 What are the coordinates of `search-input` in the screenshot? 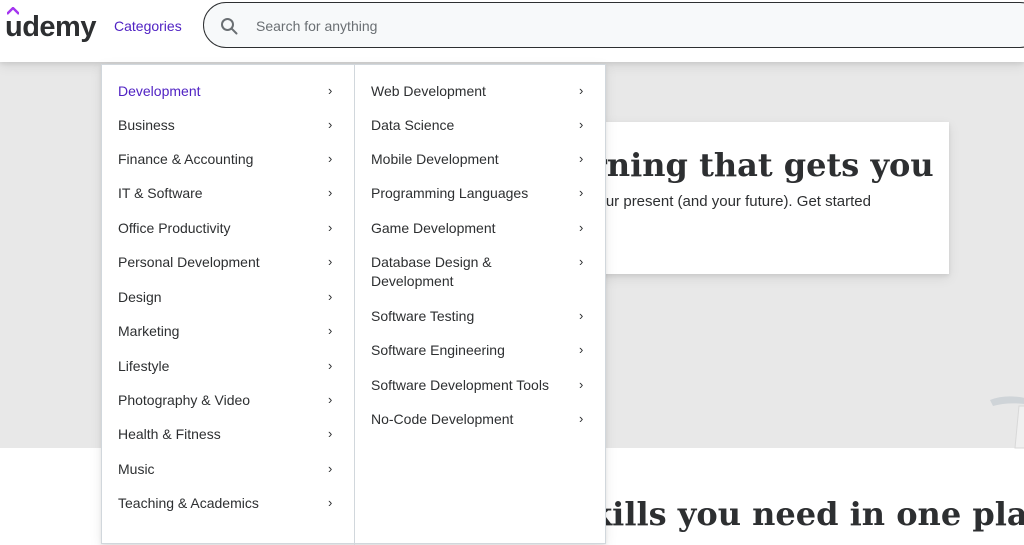 It's located at (556, 26).